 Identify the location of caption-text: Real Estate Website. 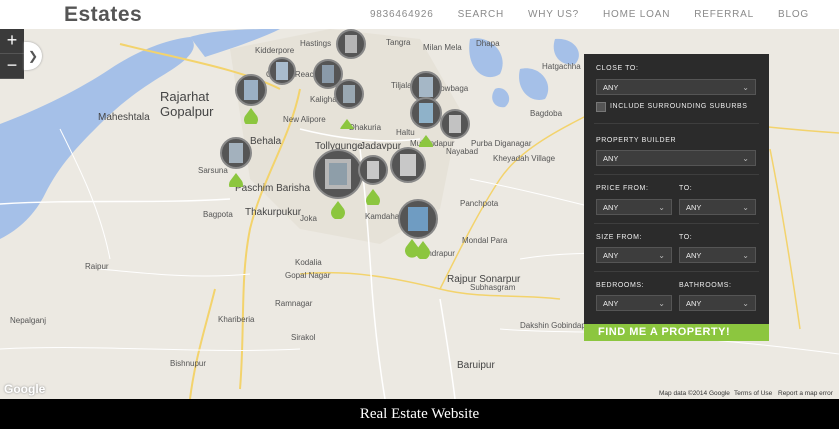
(419, 414).